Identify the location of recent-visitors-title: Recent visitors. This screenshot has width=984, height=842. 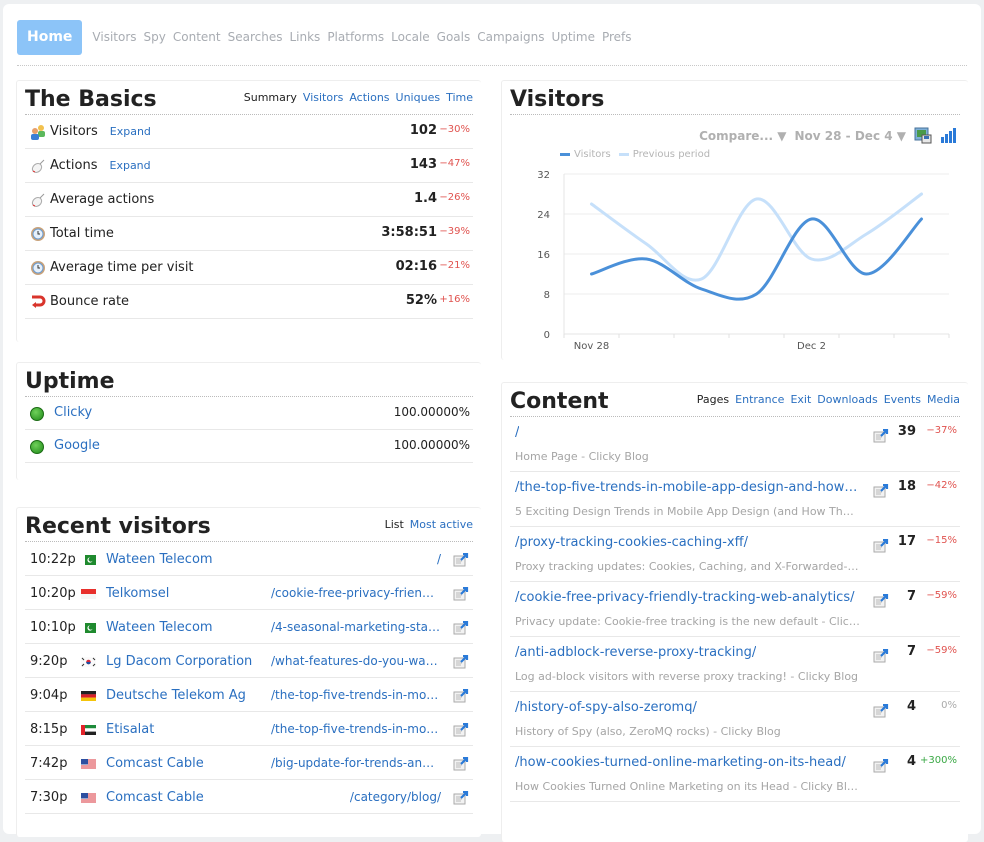
(118, 526).